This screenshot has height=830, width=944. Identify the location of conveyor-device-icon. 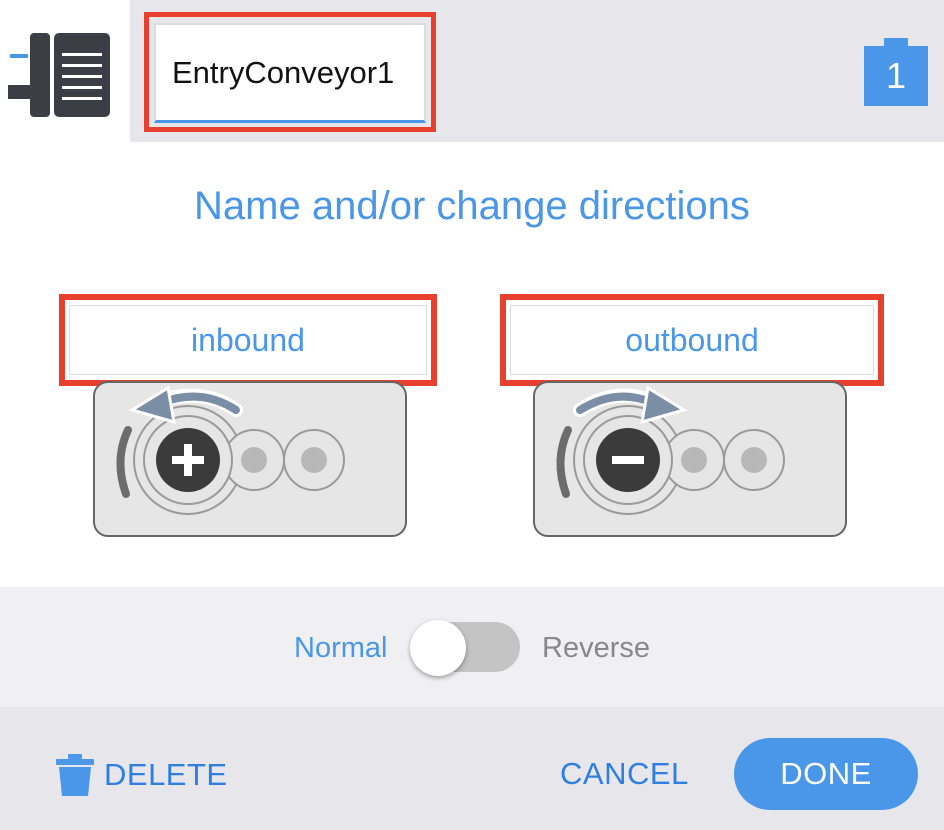
(59, 75).